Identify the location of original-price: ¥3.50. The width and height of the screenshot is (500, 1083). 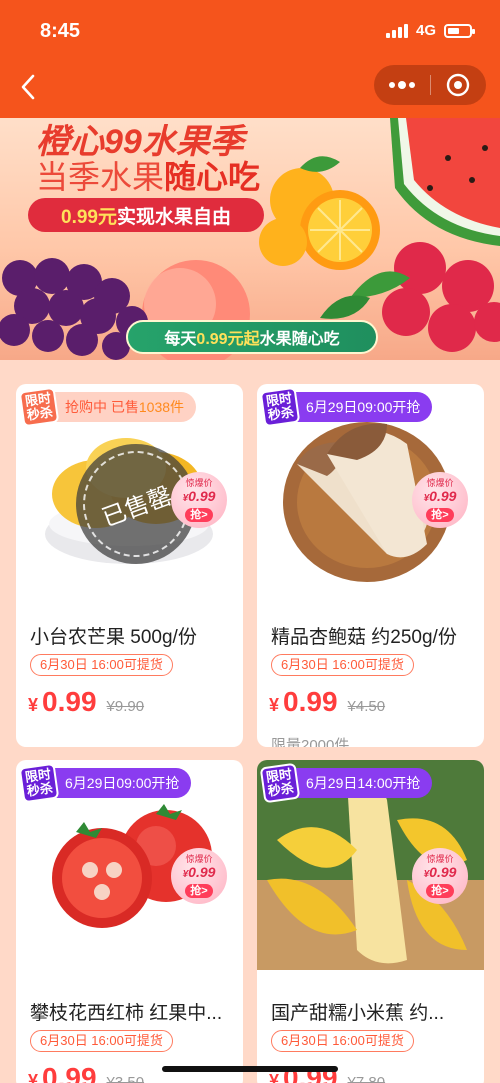
(125, 1078).